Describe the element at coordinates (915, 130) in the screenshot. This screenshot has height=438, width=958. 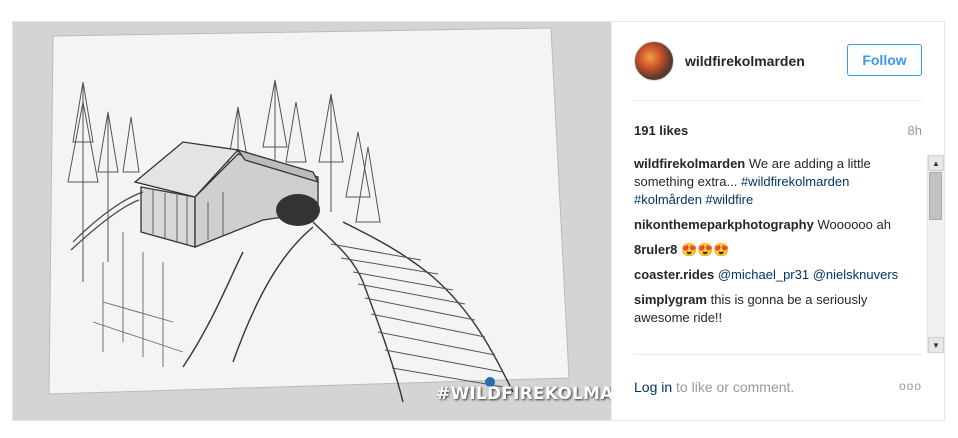
I see `post-age: 8h` at that location.